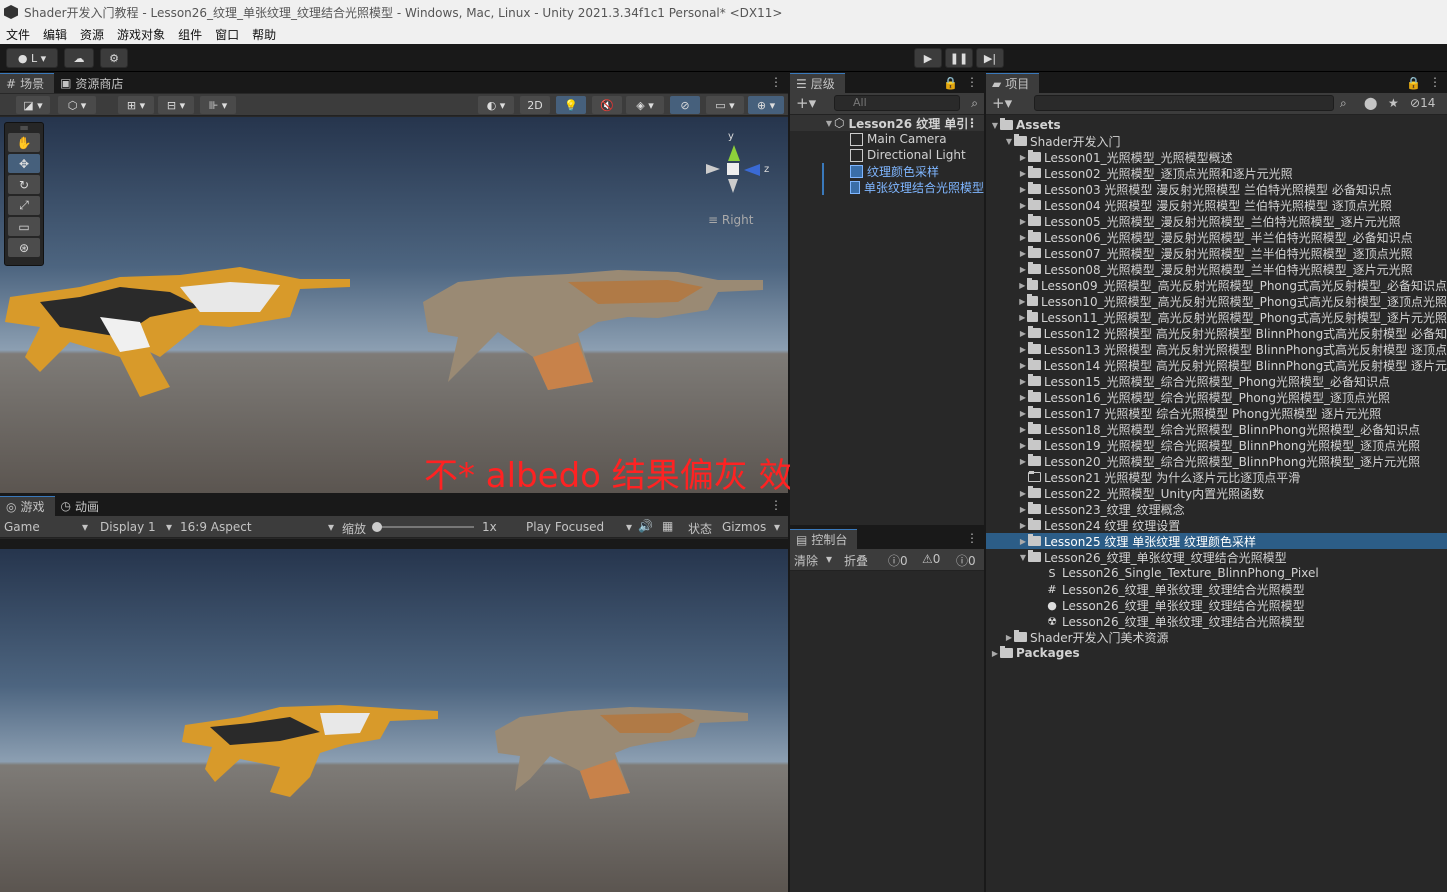 The width and height of the screenshot is (1447, 892). I want to click on hand-tool-icon: ✋, so click(24, 142).